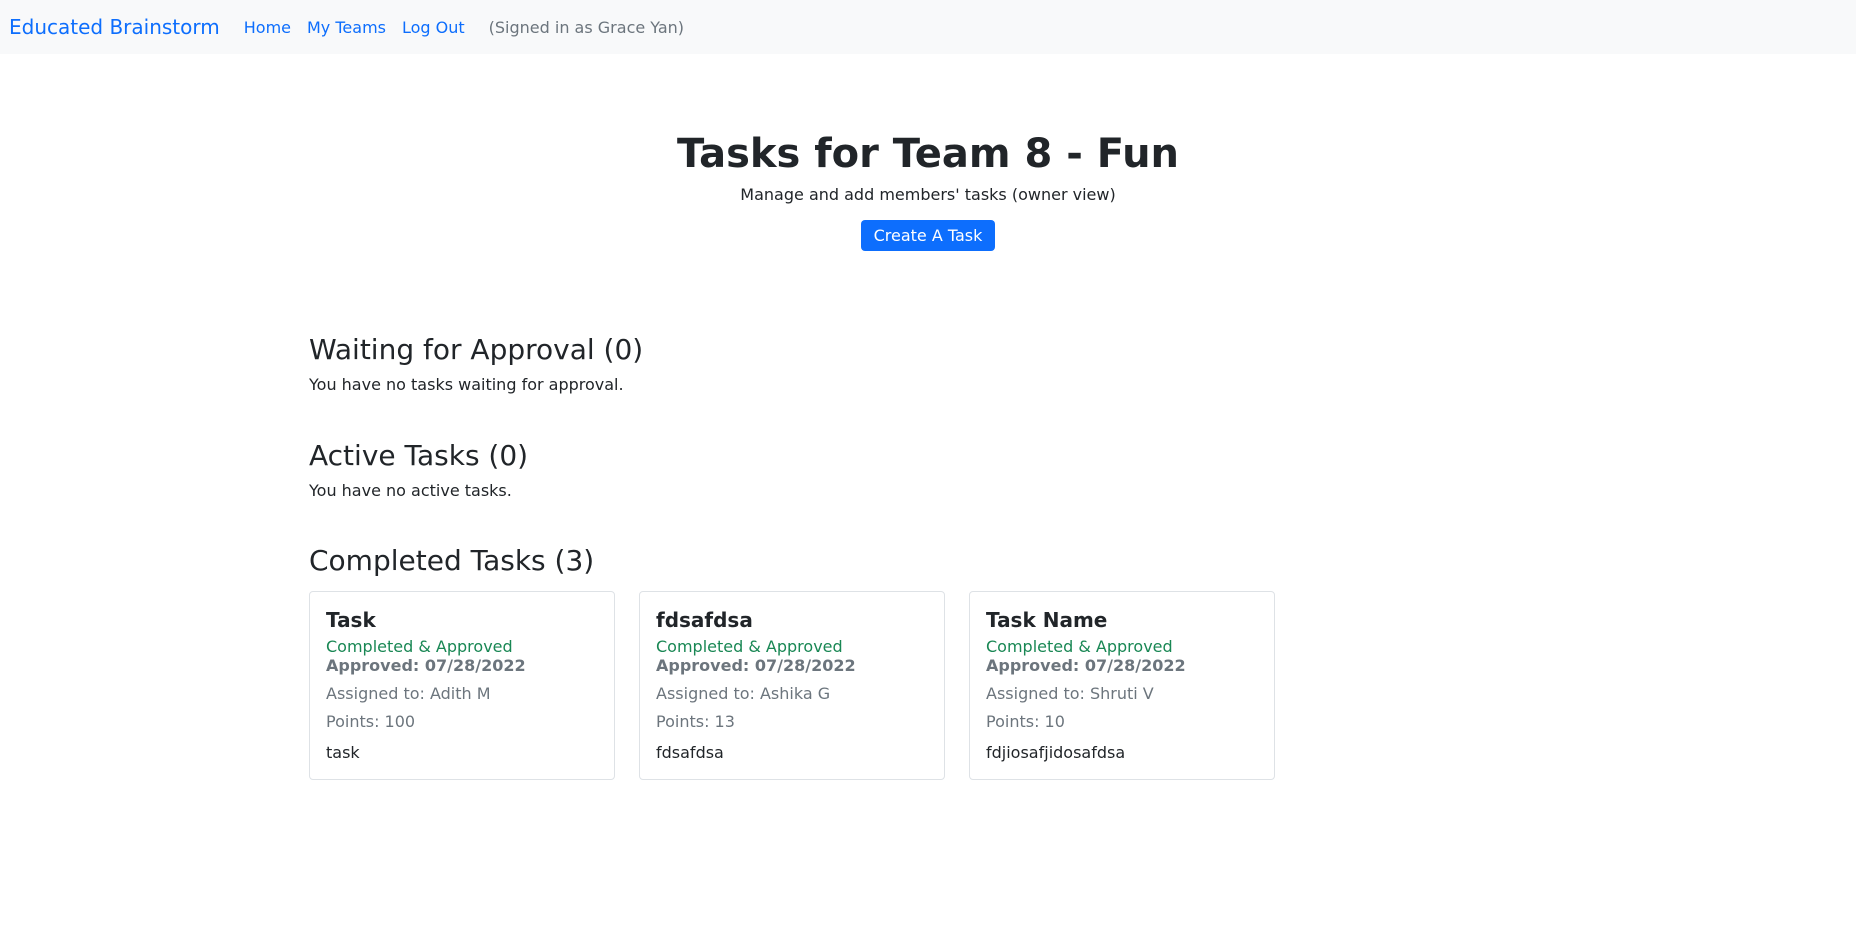 Image resolution: width=1856 pixels, height=949 pixels. I want to click on task-points: Points: 100, so click(371, 721).